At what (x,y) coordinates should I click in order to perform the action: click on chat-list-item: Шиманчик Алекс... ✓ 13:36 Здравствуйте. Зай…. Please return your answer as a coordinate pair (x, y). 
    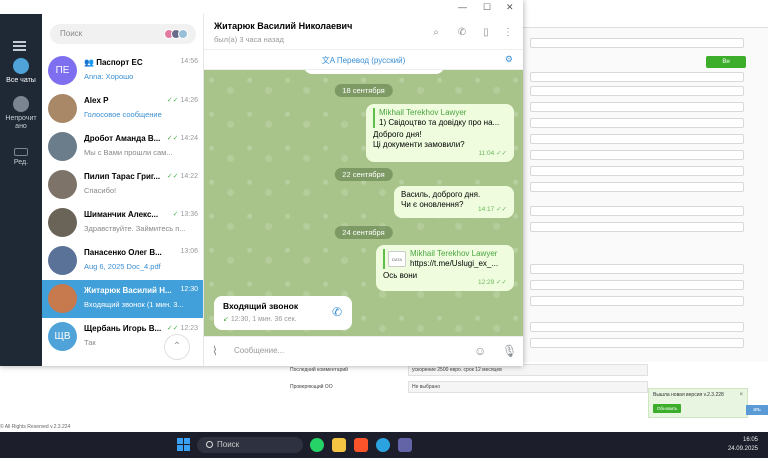
    Looking at the image, I should click on (122, 223).